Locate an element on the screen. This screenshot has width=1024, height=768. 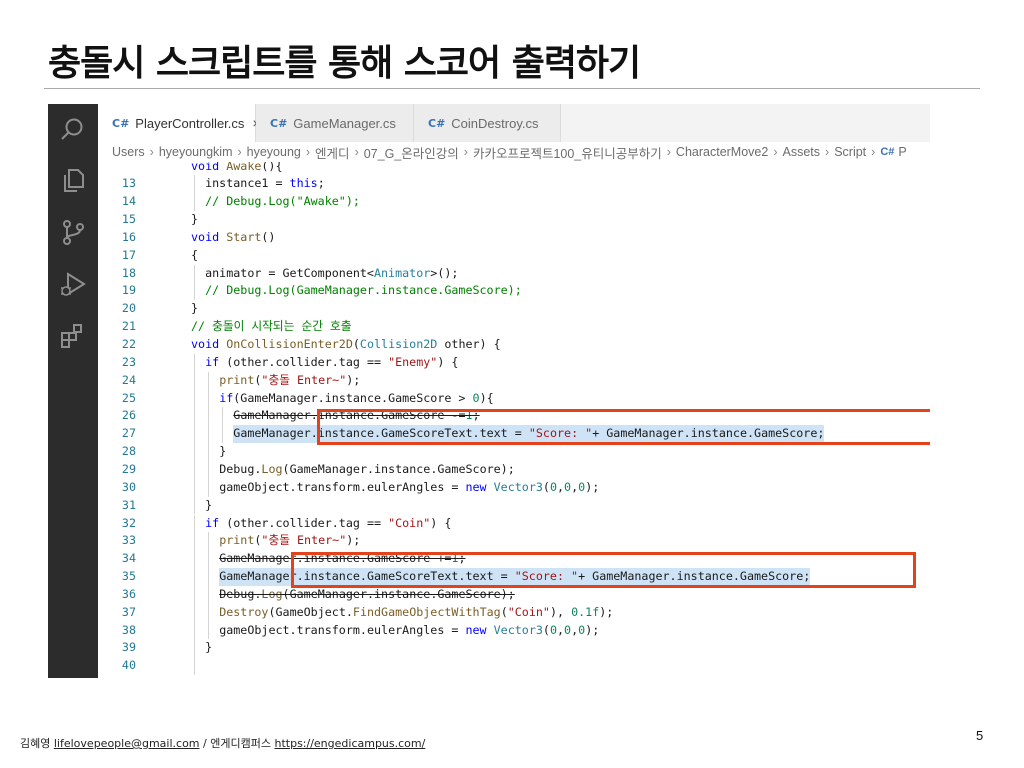
code-line: 28} is located at coordinates (514, 452).